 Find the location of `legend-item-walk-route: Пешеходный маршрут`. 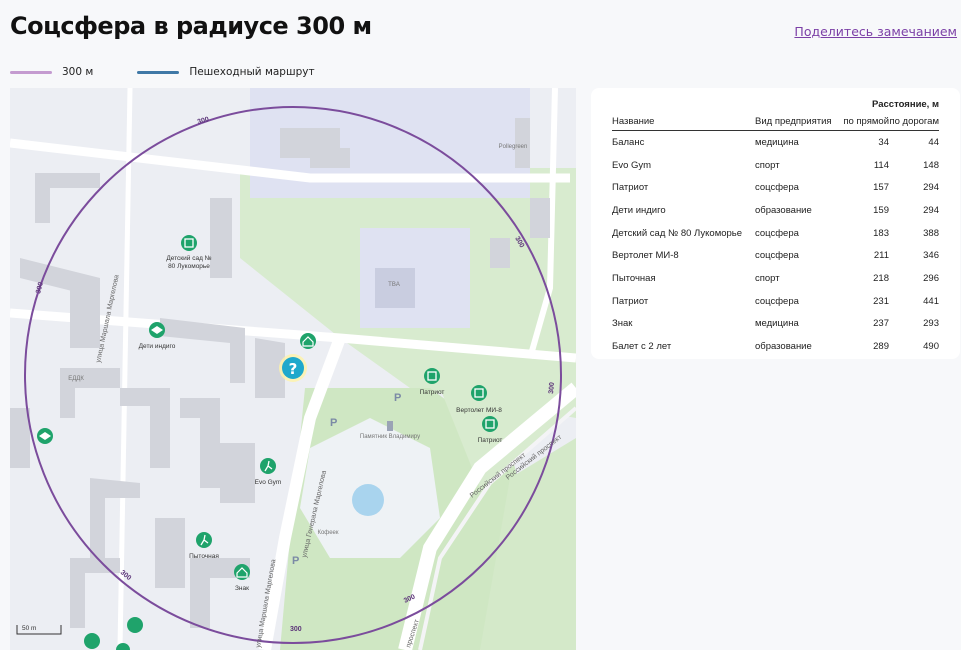

legend-item-walk-route: Пешеходный маршрут is located at coordinates (226, 72).